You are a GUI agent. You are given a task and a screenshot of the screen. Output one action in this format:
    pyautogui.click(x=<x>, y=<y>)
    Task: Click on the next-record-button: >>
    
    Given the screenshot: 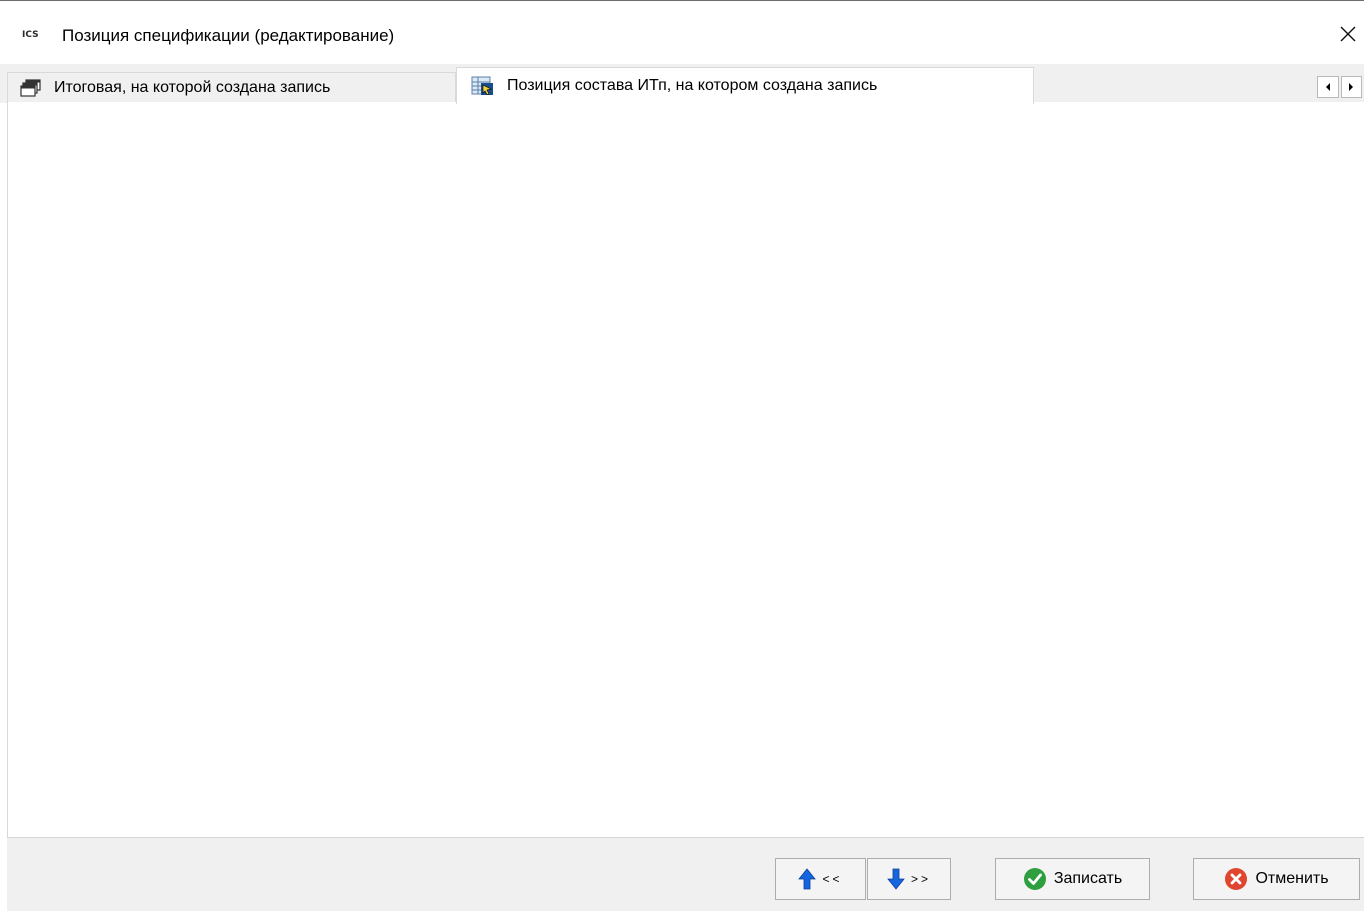 What is the action you would take?
    pyautogui.click(x=909, y=879)
    